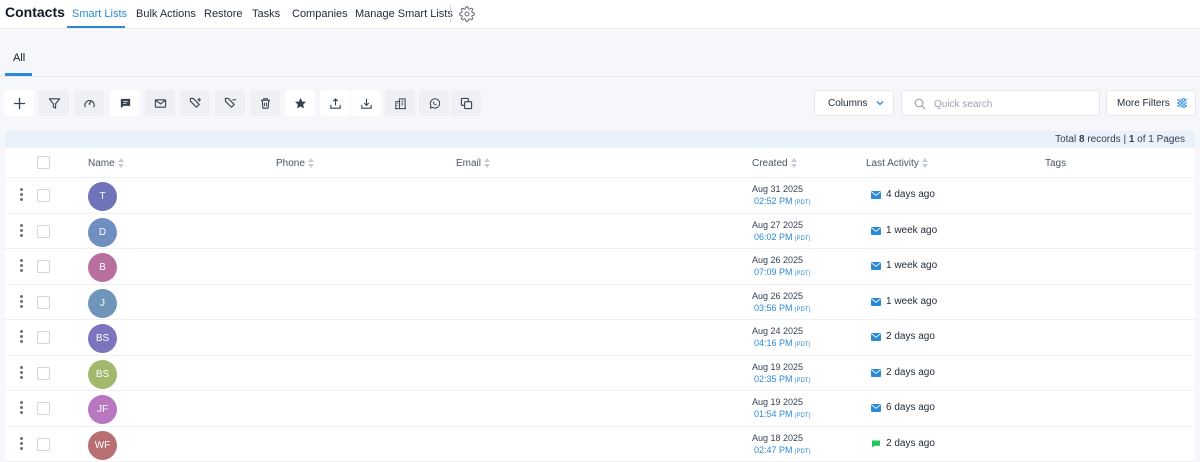 Image resolution: width=1200 pixels, height=462 pixels. I want to click on records-summary-bar: Total 8 records | 1 of 1 Pages, so click(600, 139).